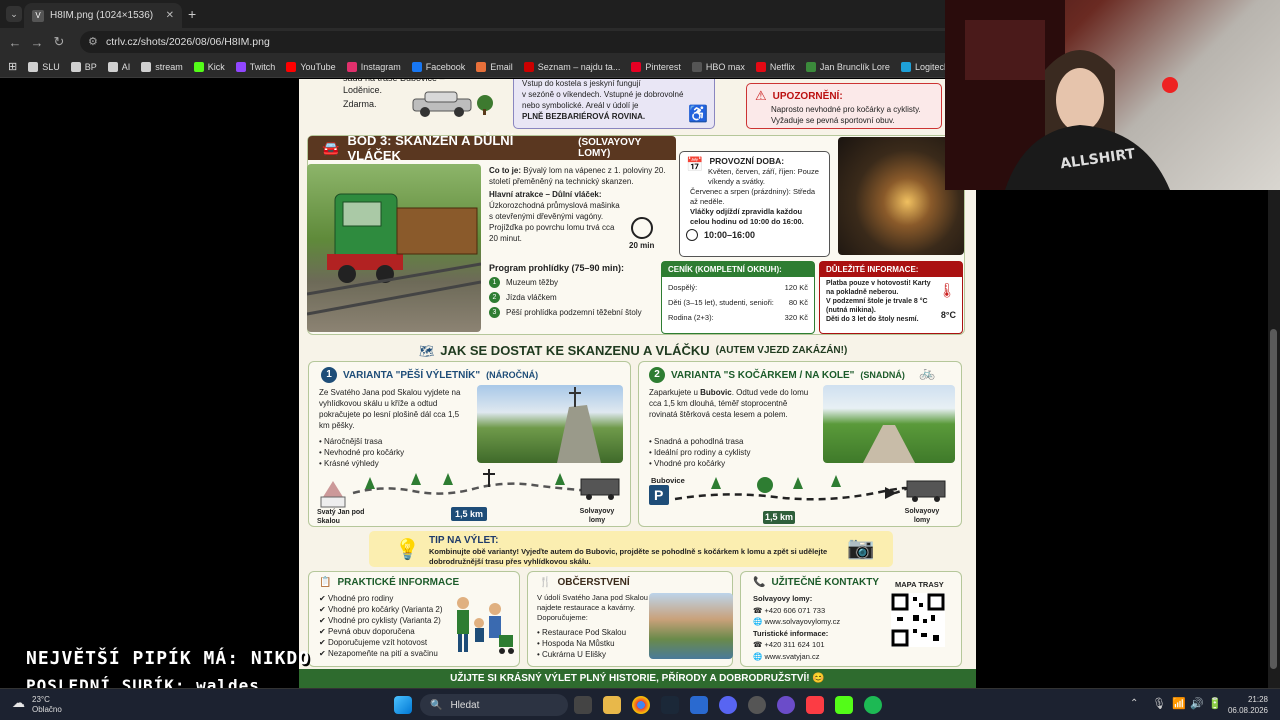 The height and width of the screenshot is (720, 1280). Describe the element at coordinates (373, 642) in the screenshot. I see `practical-item: ✔ Doporučujeme vzít hotovost` at that location.